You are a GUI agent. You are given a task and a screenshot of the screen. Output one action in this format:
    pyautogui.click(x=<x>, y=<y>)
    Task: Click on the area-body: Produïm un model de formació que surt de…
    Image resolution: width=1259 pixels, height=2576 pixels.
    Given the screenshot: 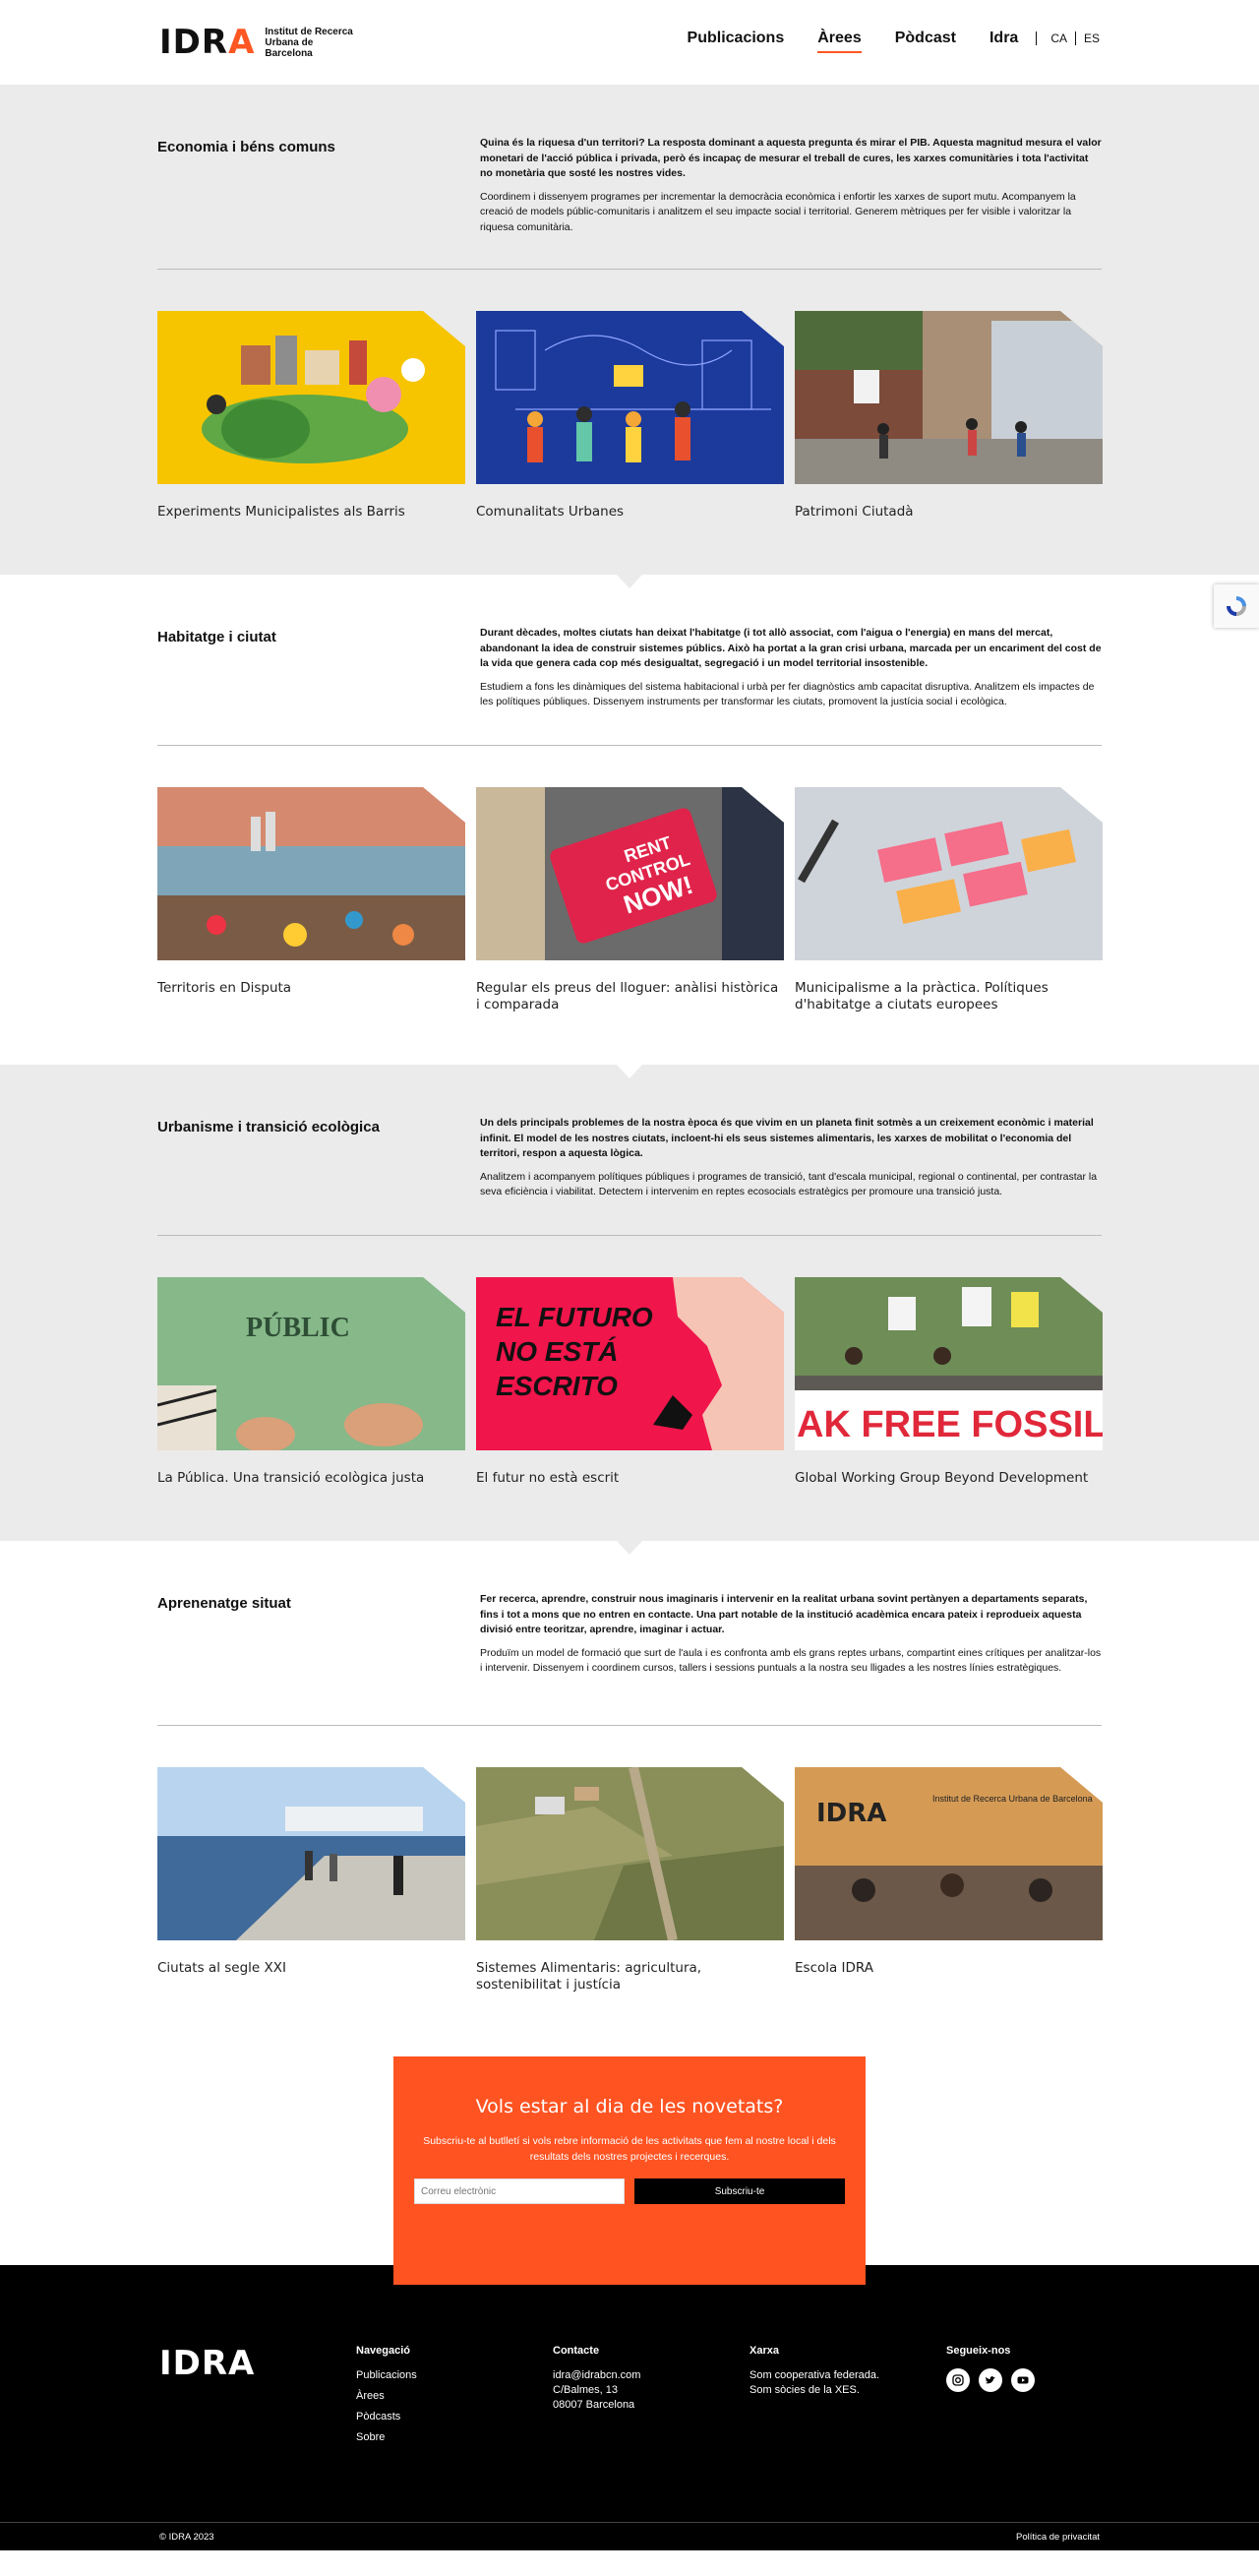 What is the action you would take?
    pyautogui.click(x=791, y=1660)
    